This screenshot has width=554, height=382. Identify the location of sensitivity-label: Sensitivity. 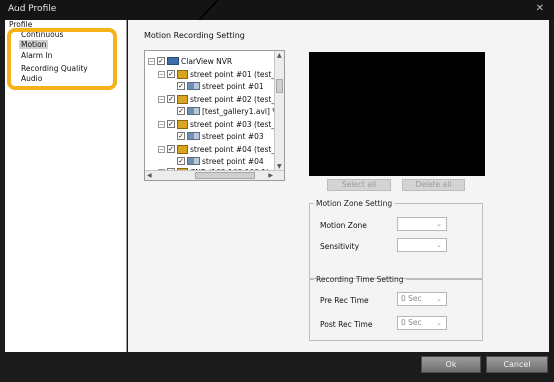
(340, 246).